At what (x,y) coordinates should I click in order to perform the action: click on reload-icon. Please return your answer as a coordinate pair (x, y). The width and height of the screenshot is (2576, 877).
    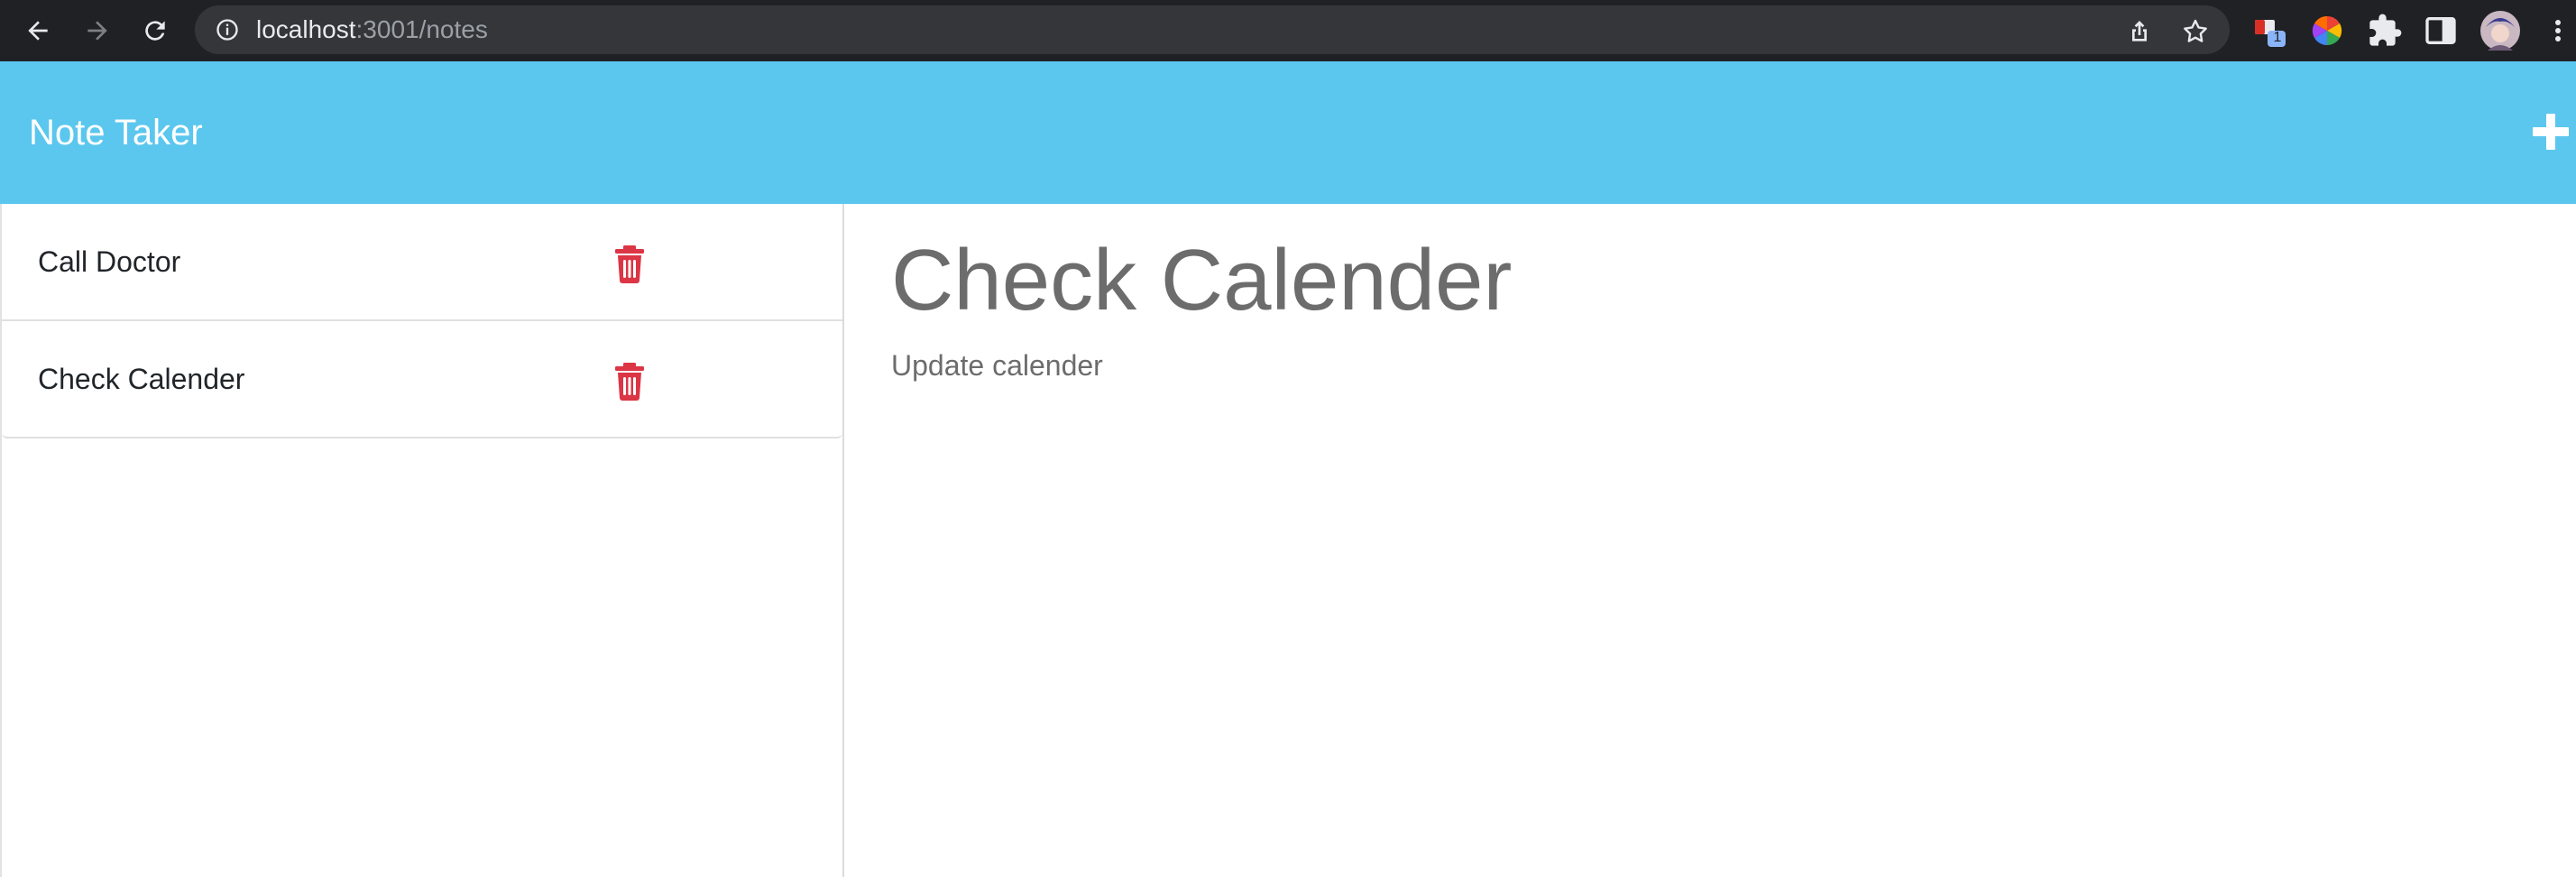
    Looking at the image, I should click on (155, 31).